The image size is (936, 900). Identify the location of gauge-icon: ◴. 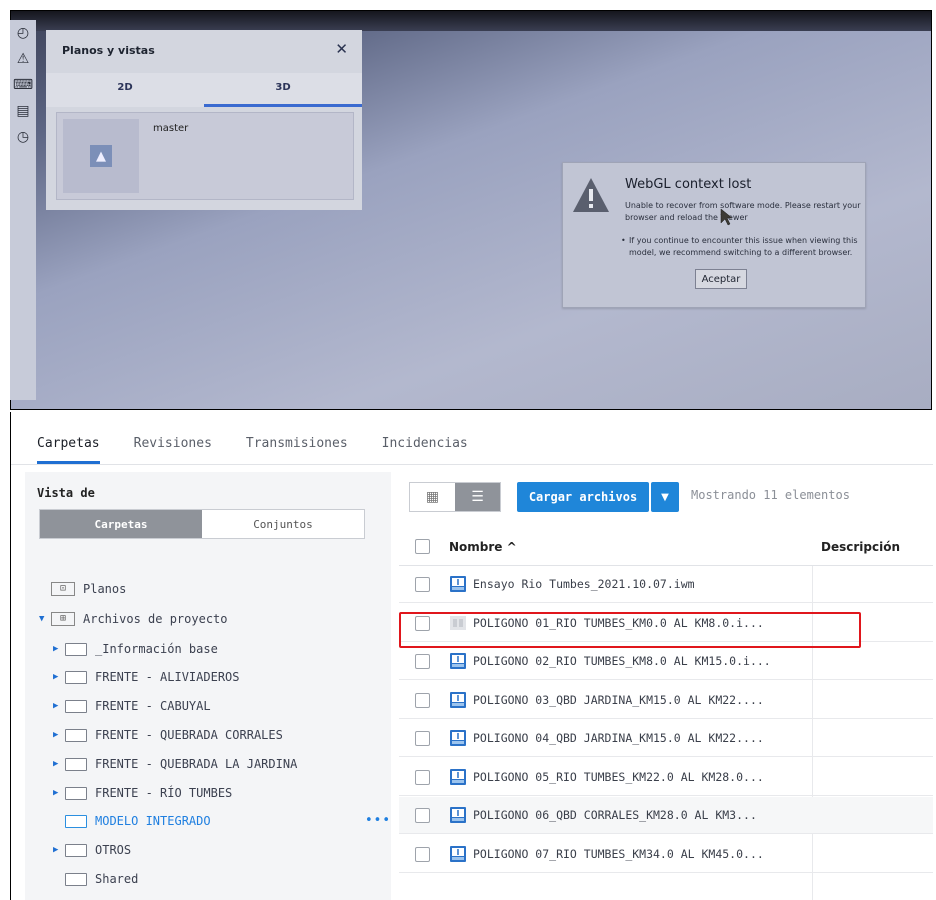
(23, 33).